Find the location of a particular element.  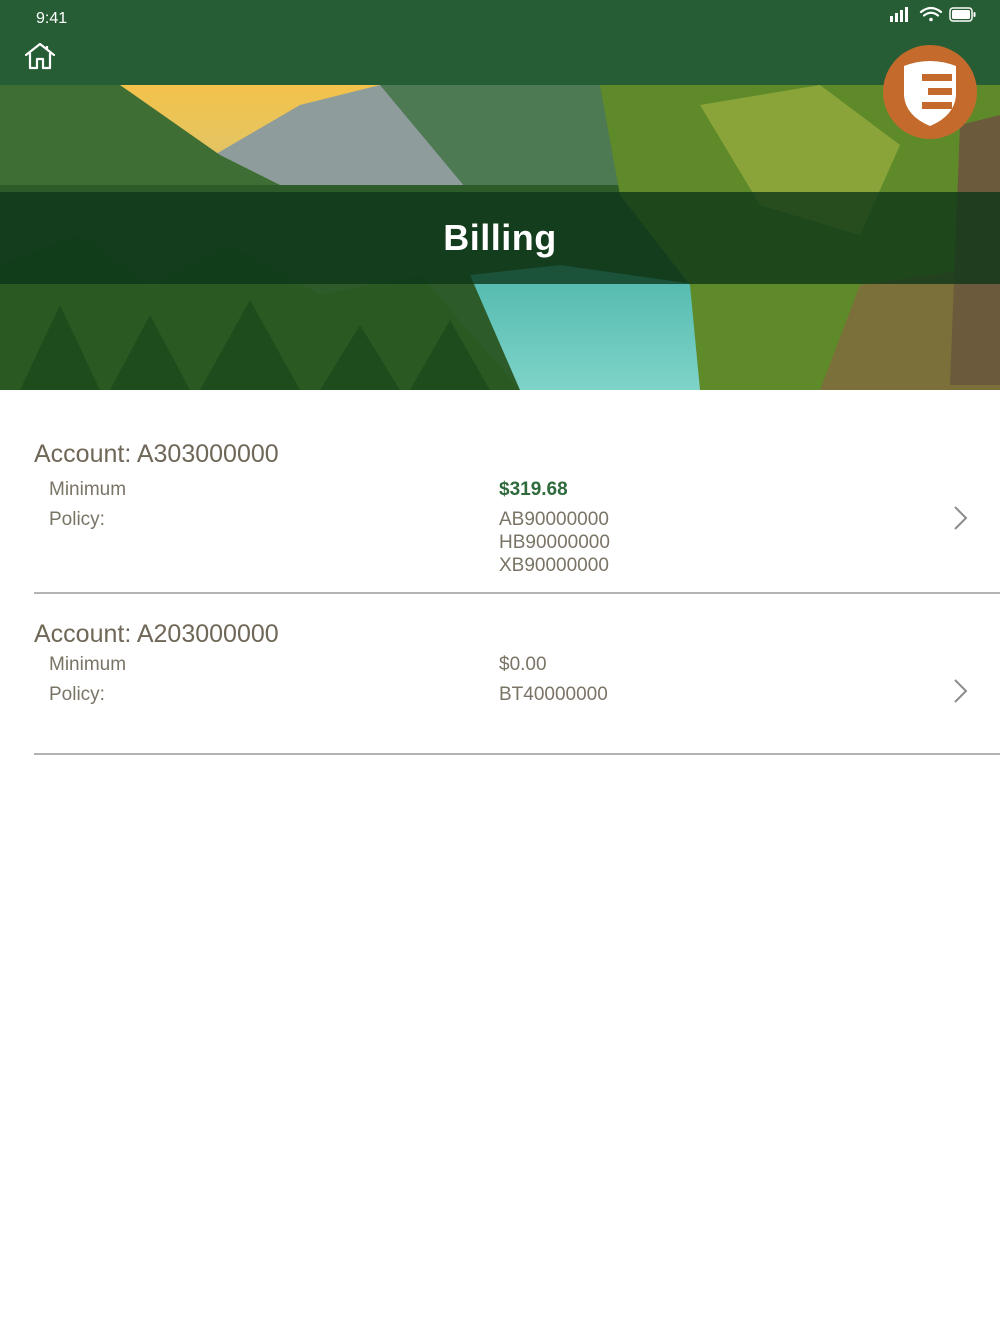

page-title: Billing is located at coordinates (500, 237).